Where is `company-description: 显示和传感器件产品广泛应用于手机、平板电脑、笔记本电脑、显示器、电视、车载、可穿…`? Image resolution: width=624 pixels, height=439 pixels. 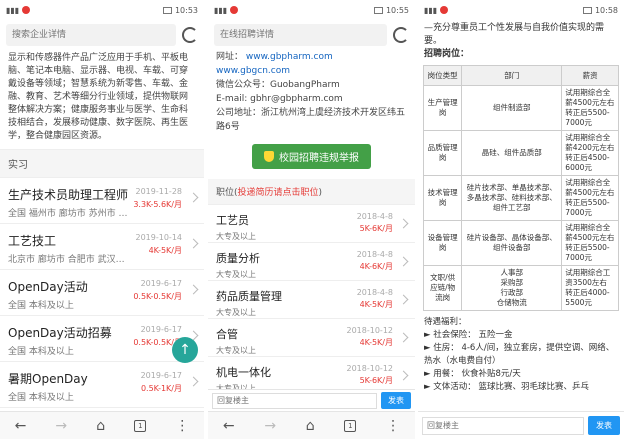 company-description: 显示和传感器件产品广泛应用于手机、平板电脑、笔记本电脑、显示器、电视、车载、可穿… is located at coordinates (98, 97).